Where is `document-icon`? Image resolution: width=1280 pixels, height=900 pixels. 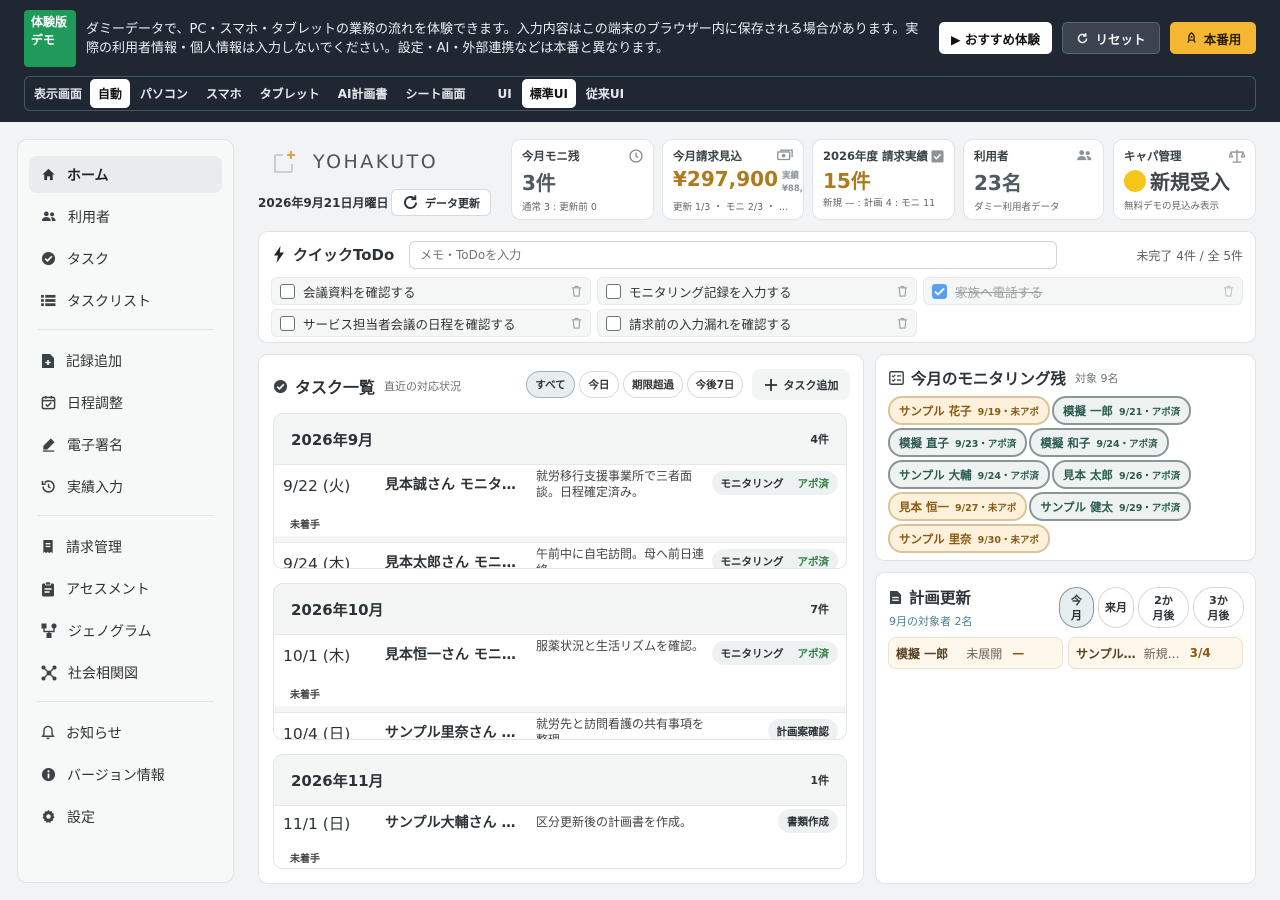
document-icon is located at coordinates (895, 597).